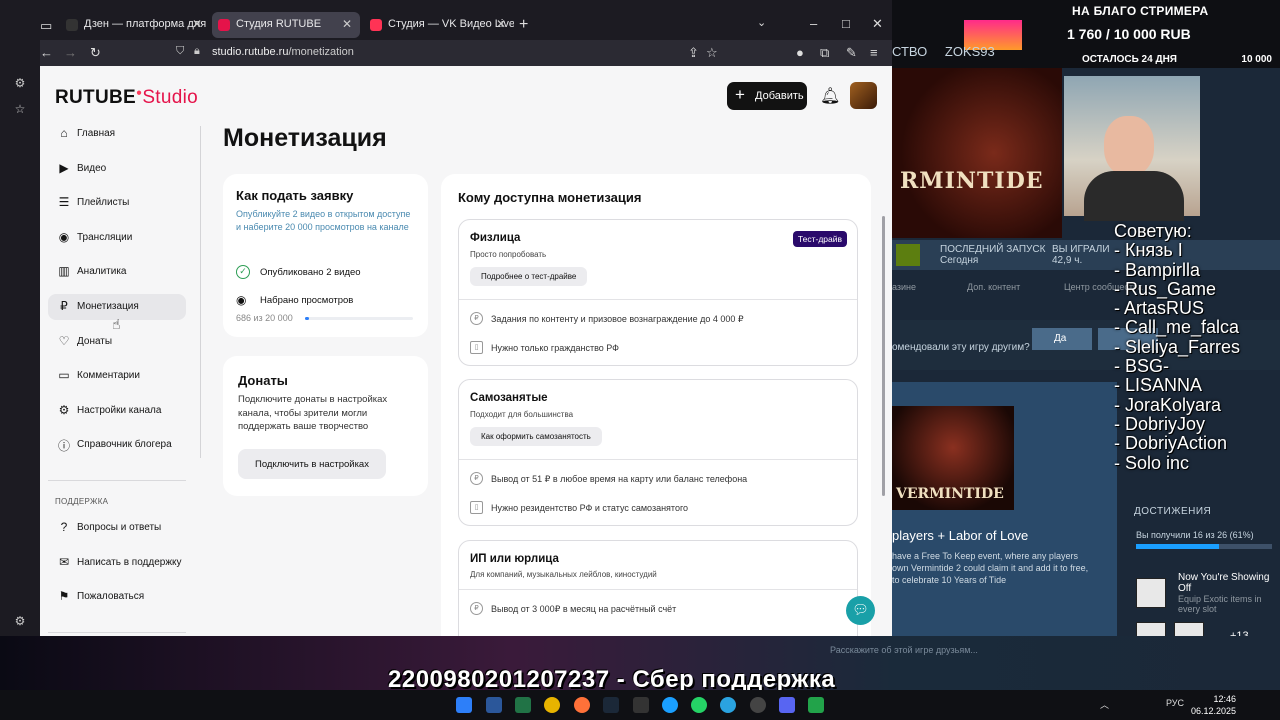 This screenshot has height=720, width=1280. I want to click on sidebar-item-s1: ✉ Написать в поддержку, so click(117, 563).